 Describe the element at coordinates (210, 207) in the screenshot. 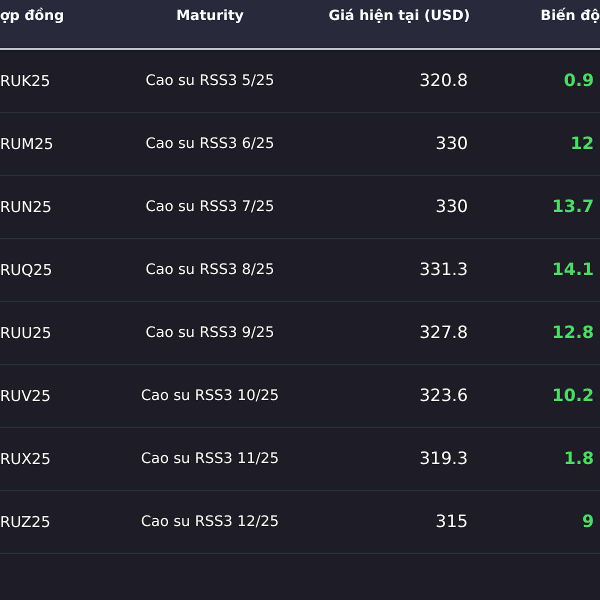

I see `maturity-cell-text: Cao su RSS3 7/25` at that location.